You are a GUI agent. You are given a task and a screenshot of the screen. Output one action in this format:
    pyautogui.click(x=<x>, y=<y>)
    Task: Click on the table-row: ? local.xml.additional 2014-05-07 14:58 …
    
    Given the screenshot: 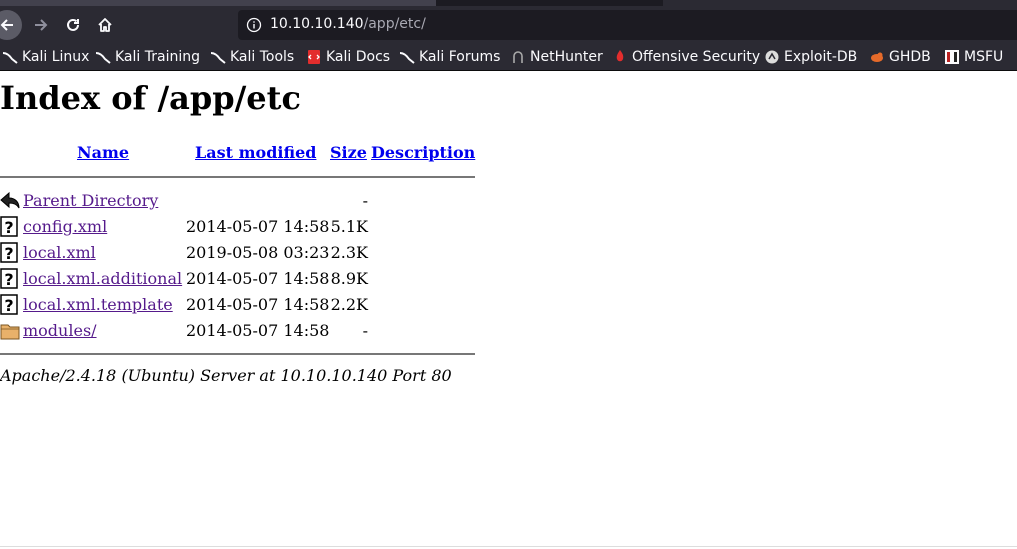 What is the action you would take?
    pyautogui.click(x=240, y=279)
    